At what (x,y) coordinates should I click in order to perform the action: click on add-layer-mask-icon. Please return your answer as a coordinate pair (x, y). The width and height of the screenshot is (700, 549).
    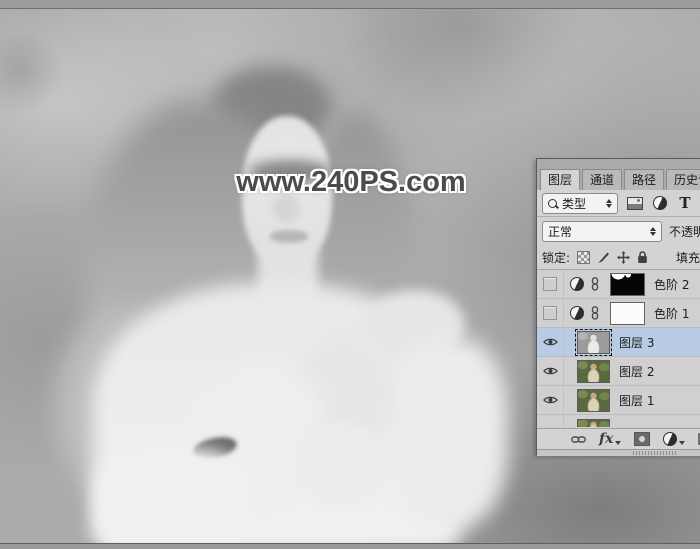
    Looking at the image, I should click on (642, 439).